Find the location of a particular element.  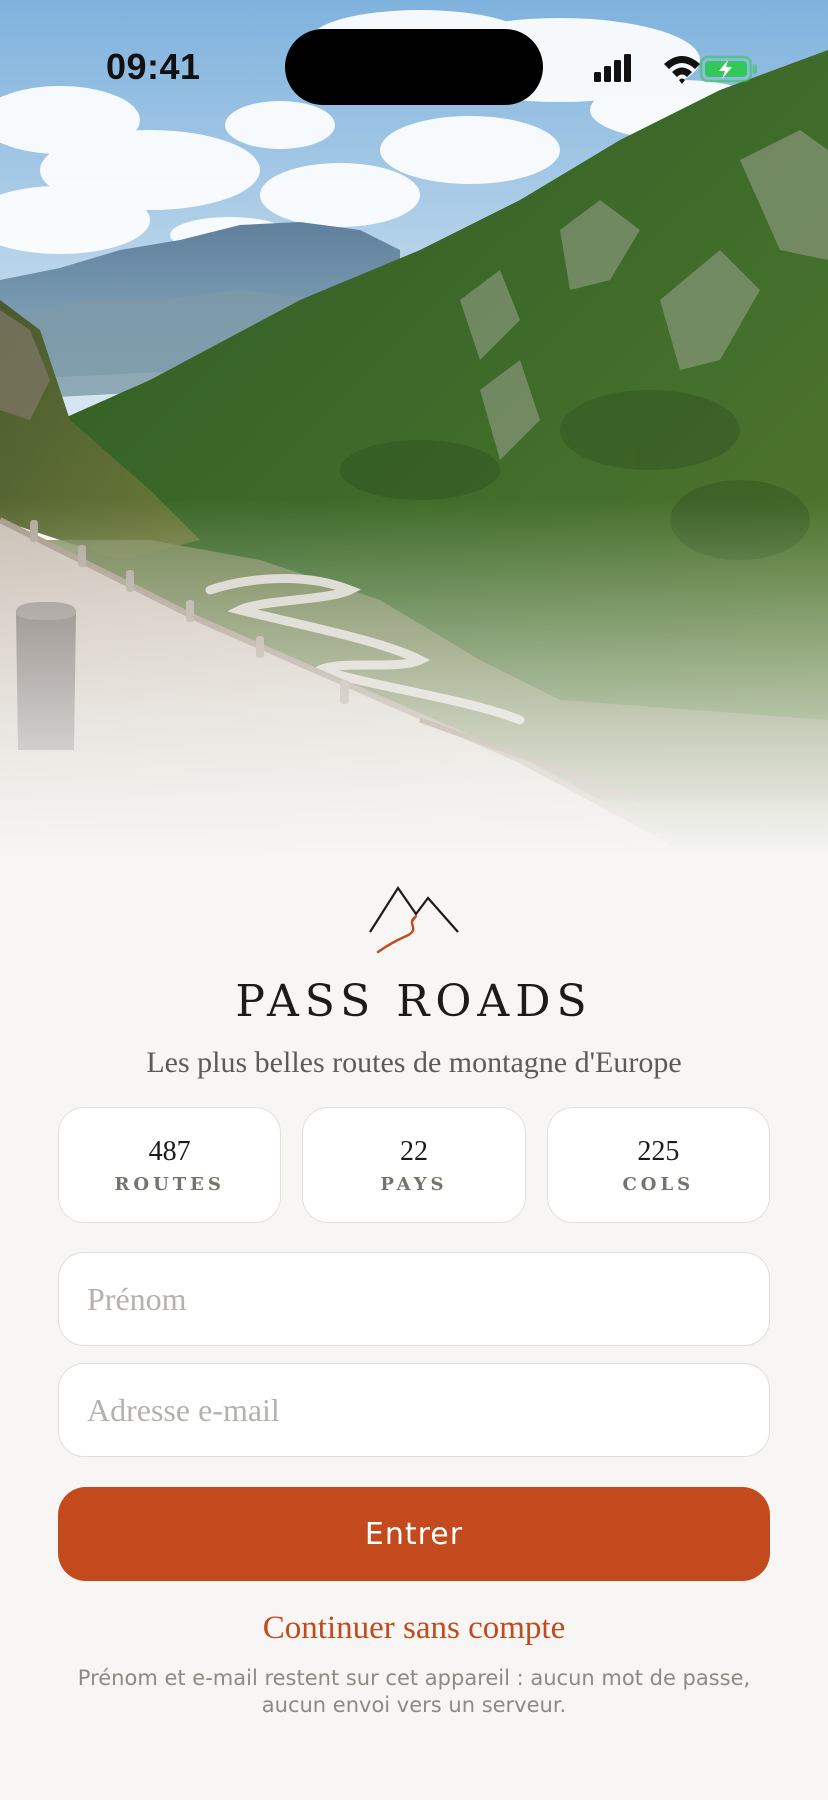

status-bar: 09:41 is located at coordinates (414, 60).